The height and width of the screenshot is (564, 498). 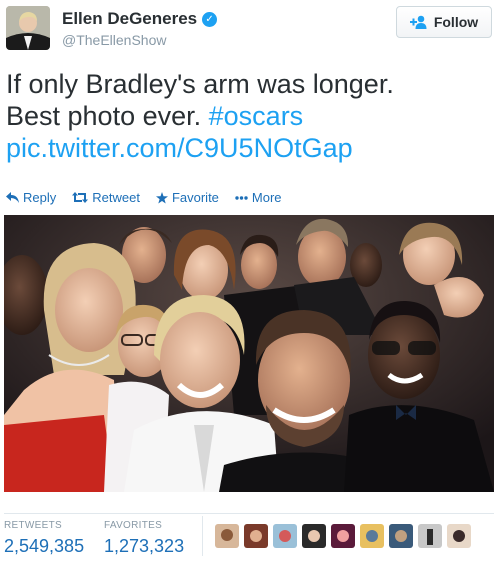 I want to click on favorites-label: FAVORITES, so click(x=133, y=525).